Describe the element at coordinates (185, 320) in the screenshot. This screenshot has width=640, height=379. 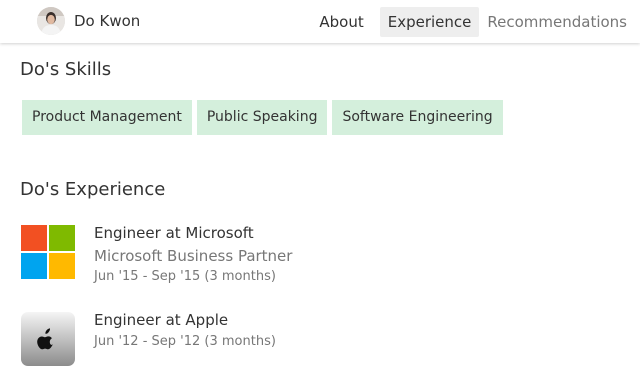
I see `job-title: Engineer at Apple` at that location.